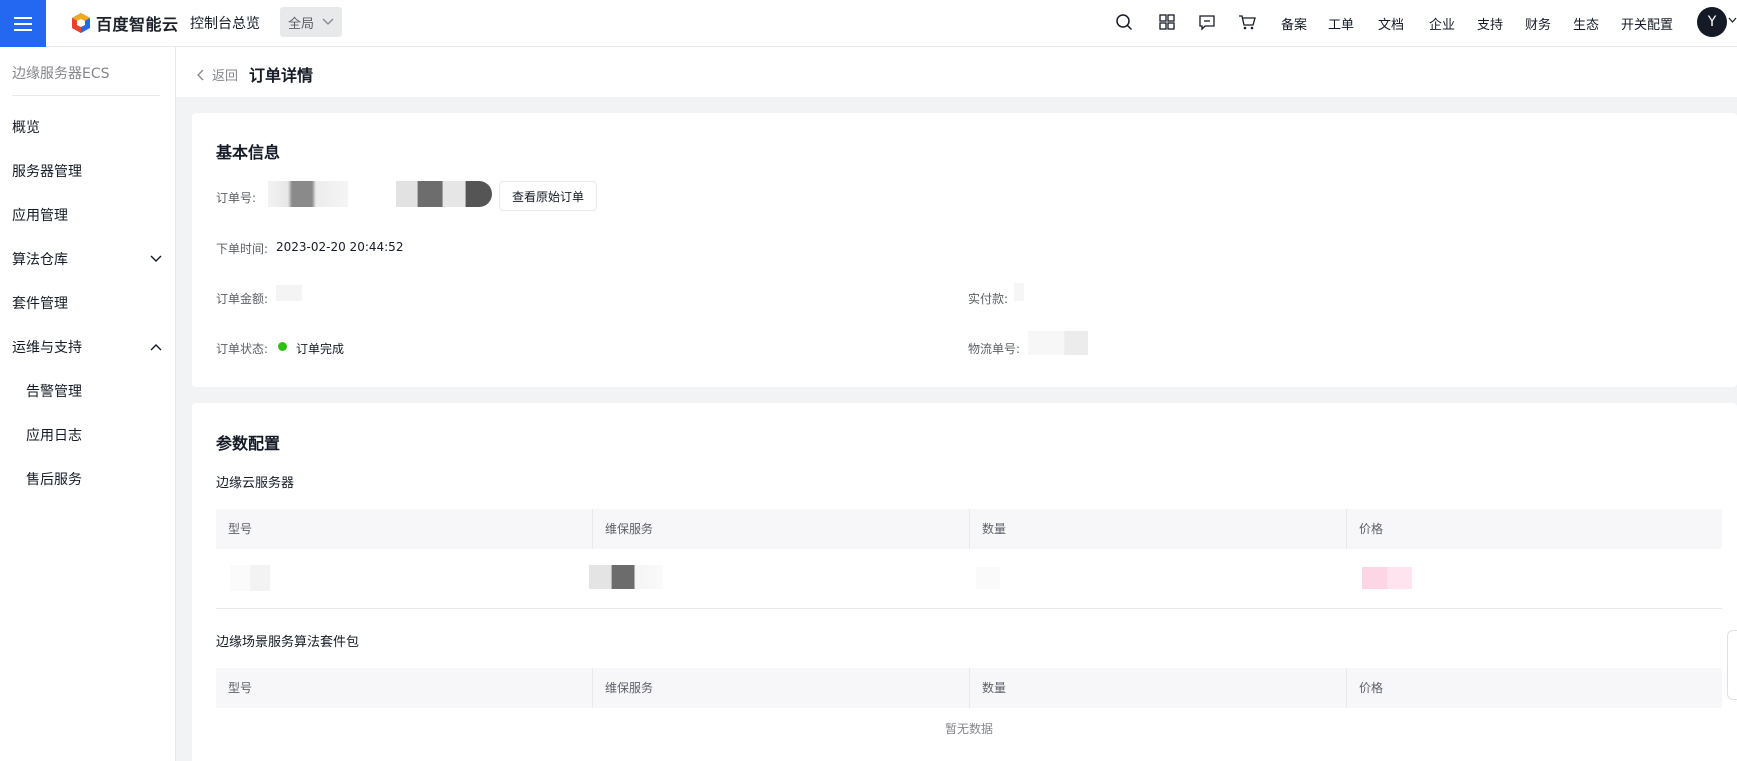 The width and height of the screenshot is (1737, 761). Describe the element at coordinates (1387, 578) in the screenshot. I see `price-redacted` at that location.